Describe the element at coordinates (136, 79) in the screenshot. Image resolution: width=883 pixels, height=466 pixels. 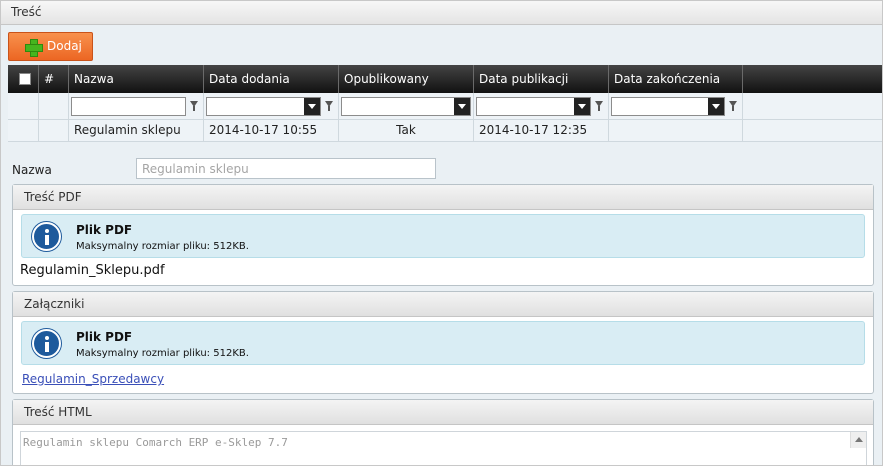
I see `column-header-nazwa: Nazwa` at that location.